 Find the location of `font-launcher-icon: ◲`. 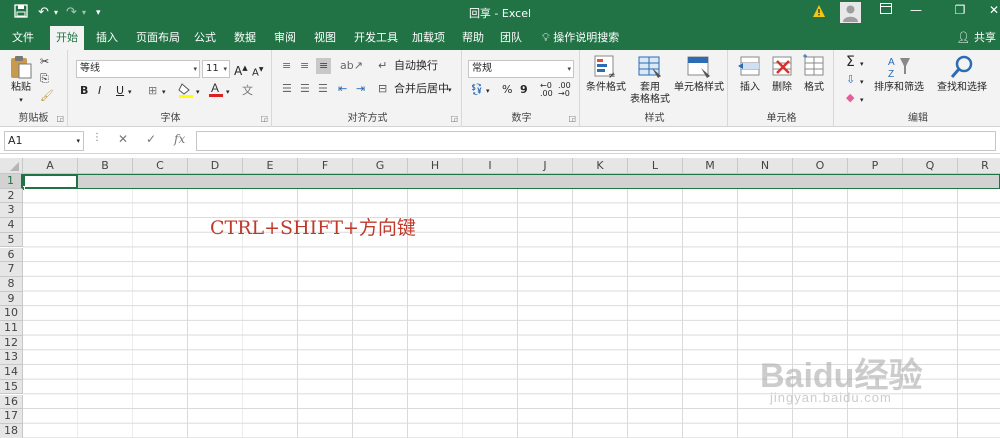

font-launcher-icon: ◲ is located at coordinates (264, 118).